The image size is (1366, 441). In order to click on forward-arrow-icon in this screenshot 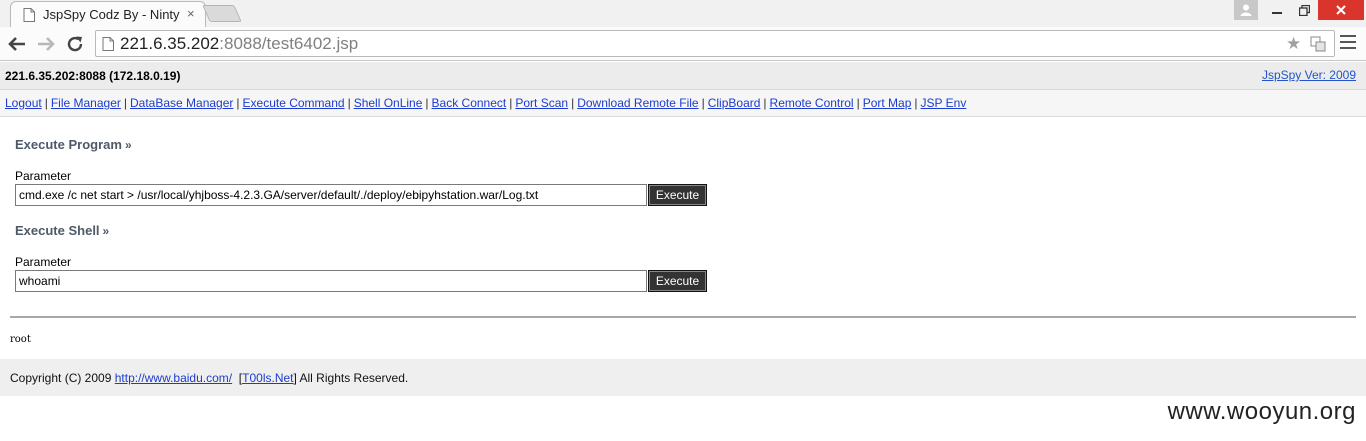, I will do `click(46, 44)`.